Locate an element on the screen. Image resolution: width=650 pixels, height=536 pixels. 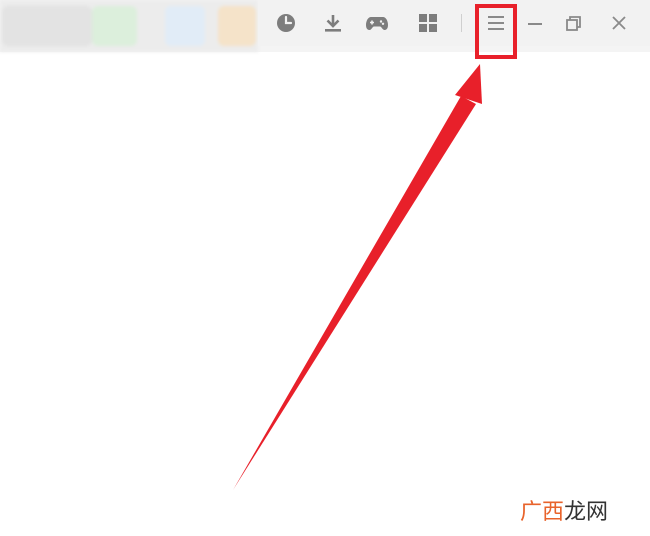
watermark-part2: 龙网 is located at coordinates (586, 512).